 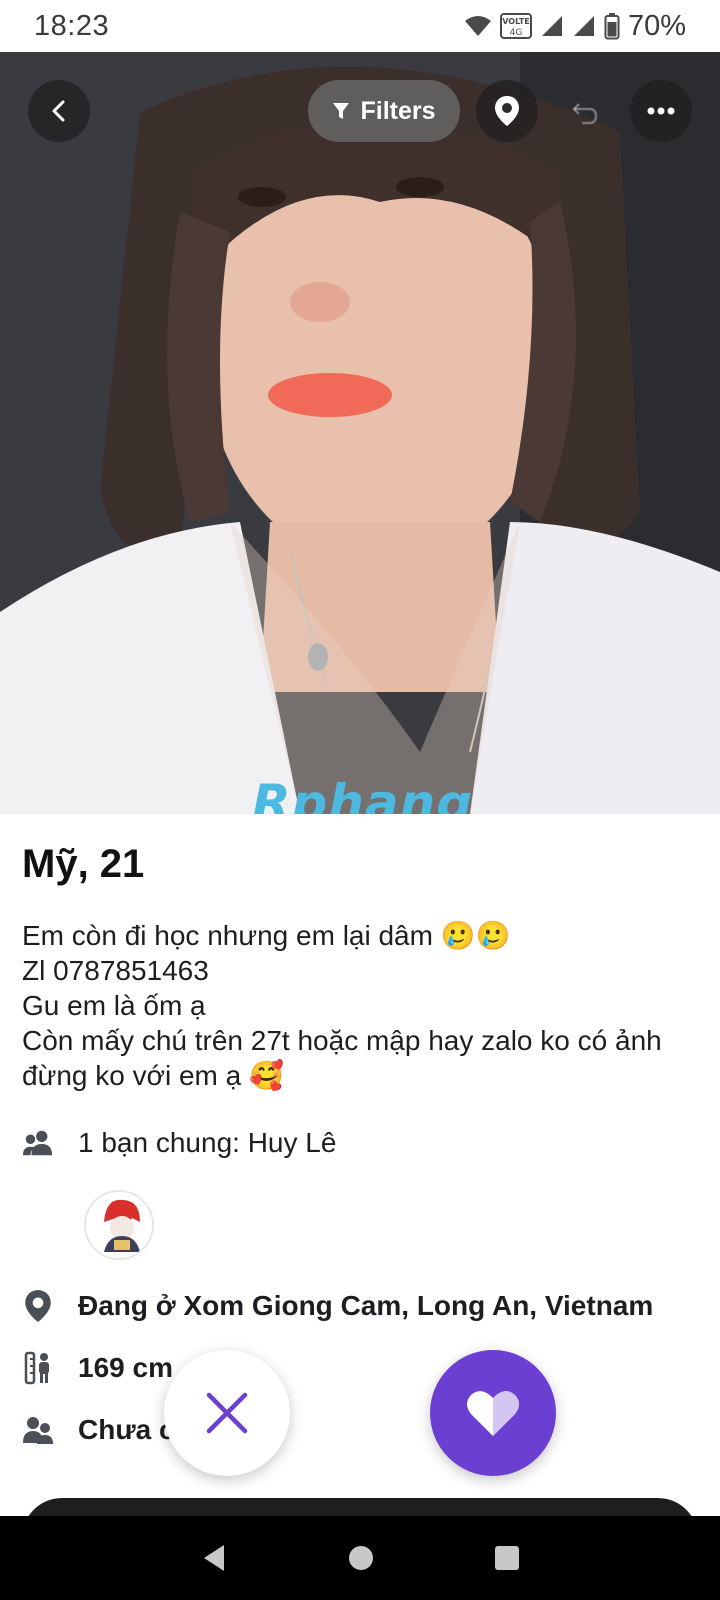 I want to click on mutual-friends-row: 1 bạn chung: Huy Lê, so click(x=179, y=1143).